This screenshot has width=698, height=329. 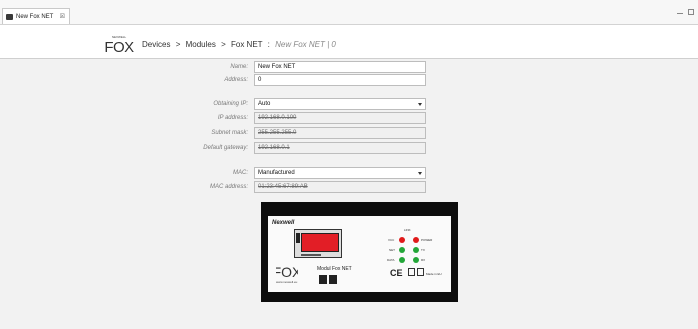 I want to click on made-in-label: Made in EU, so click(x=434, y=274).